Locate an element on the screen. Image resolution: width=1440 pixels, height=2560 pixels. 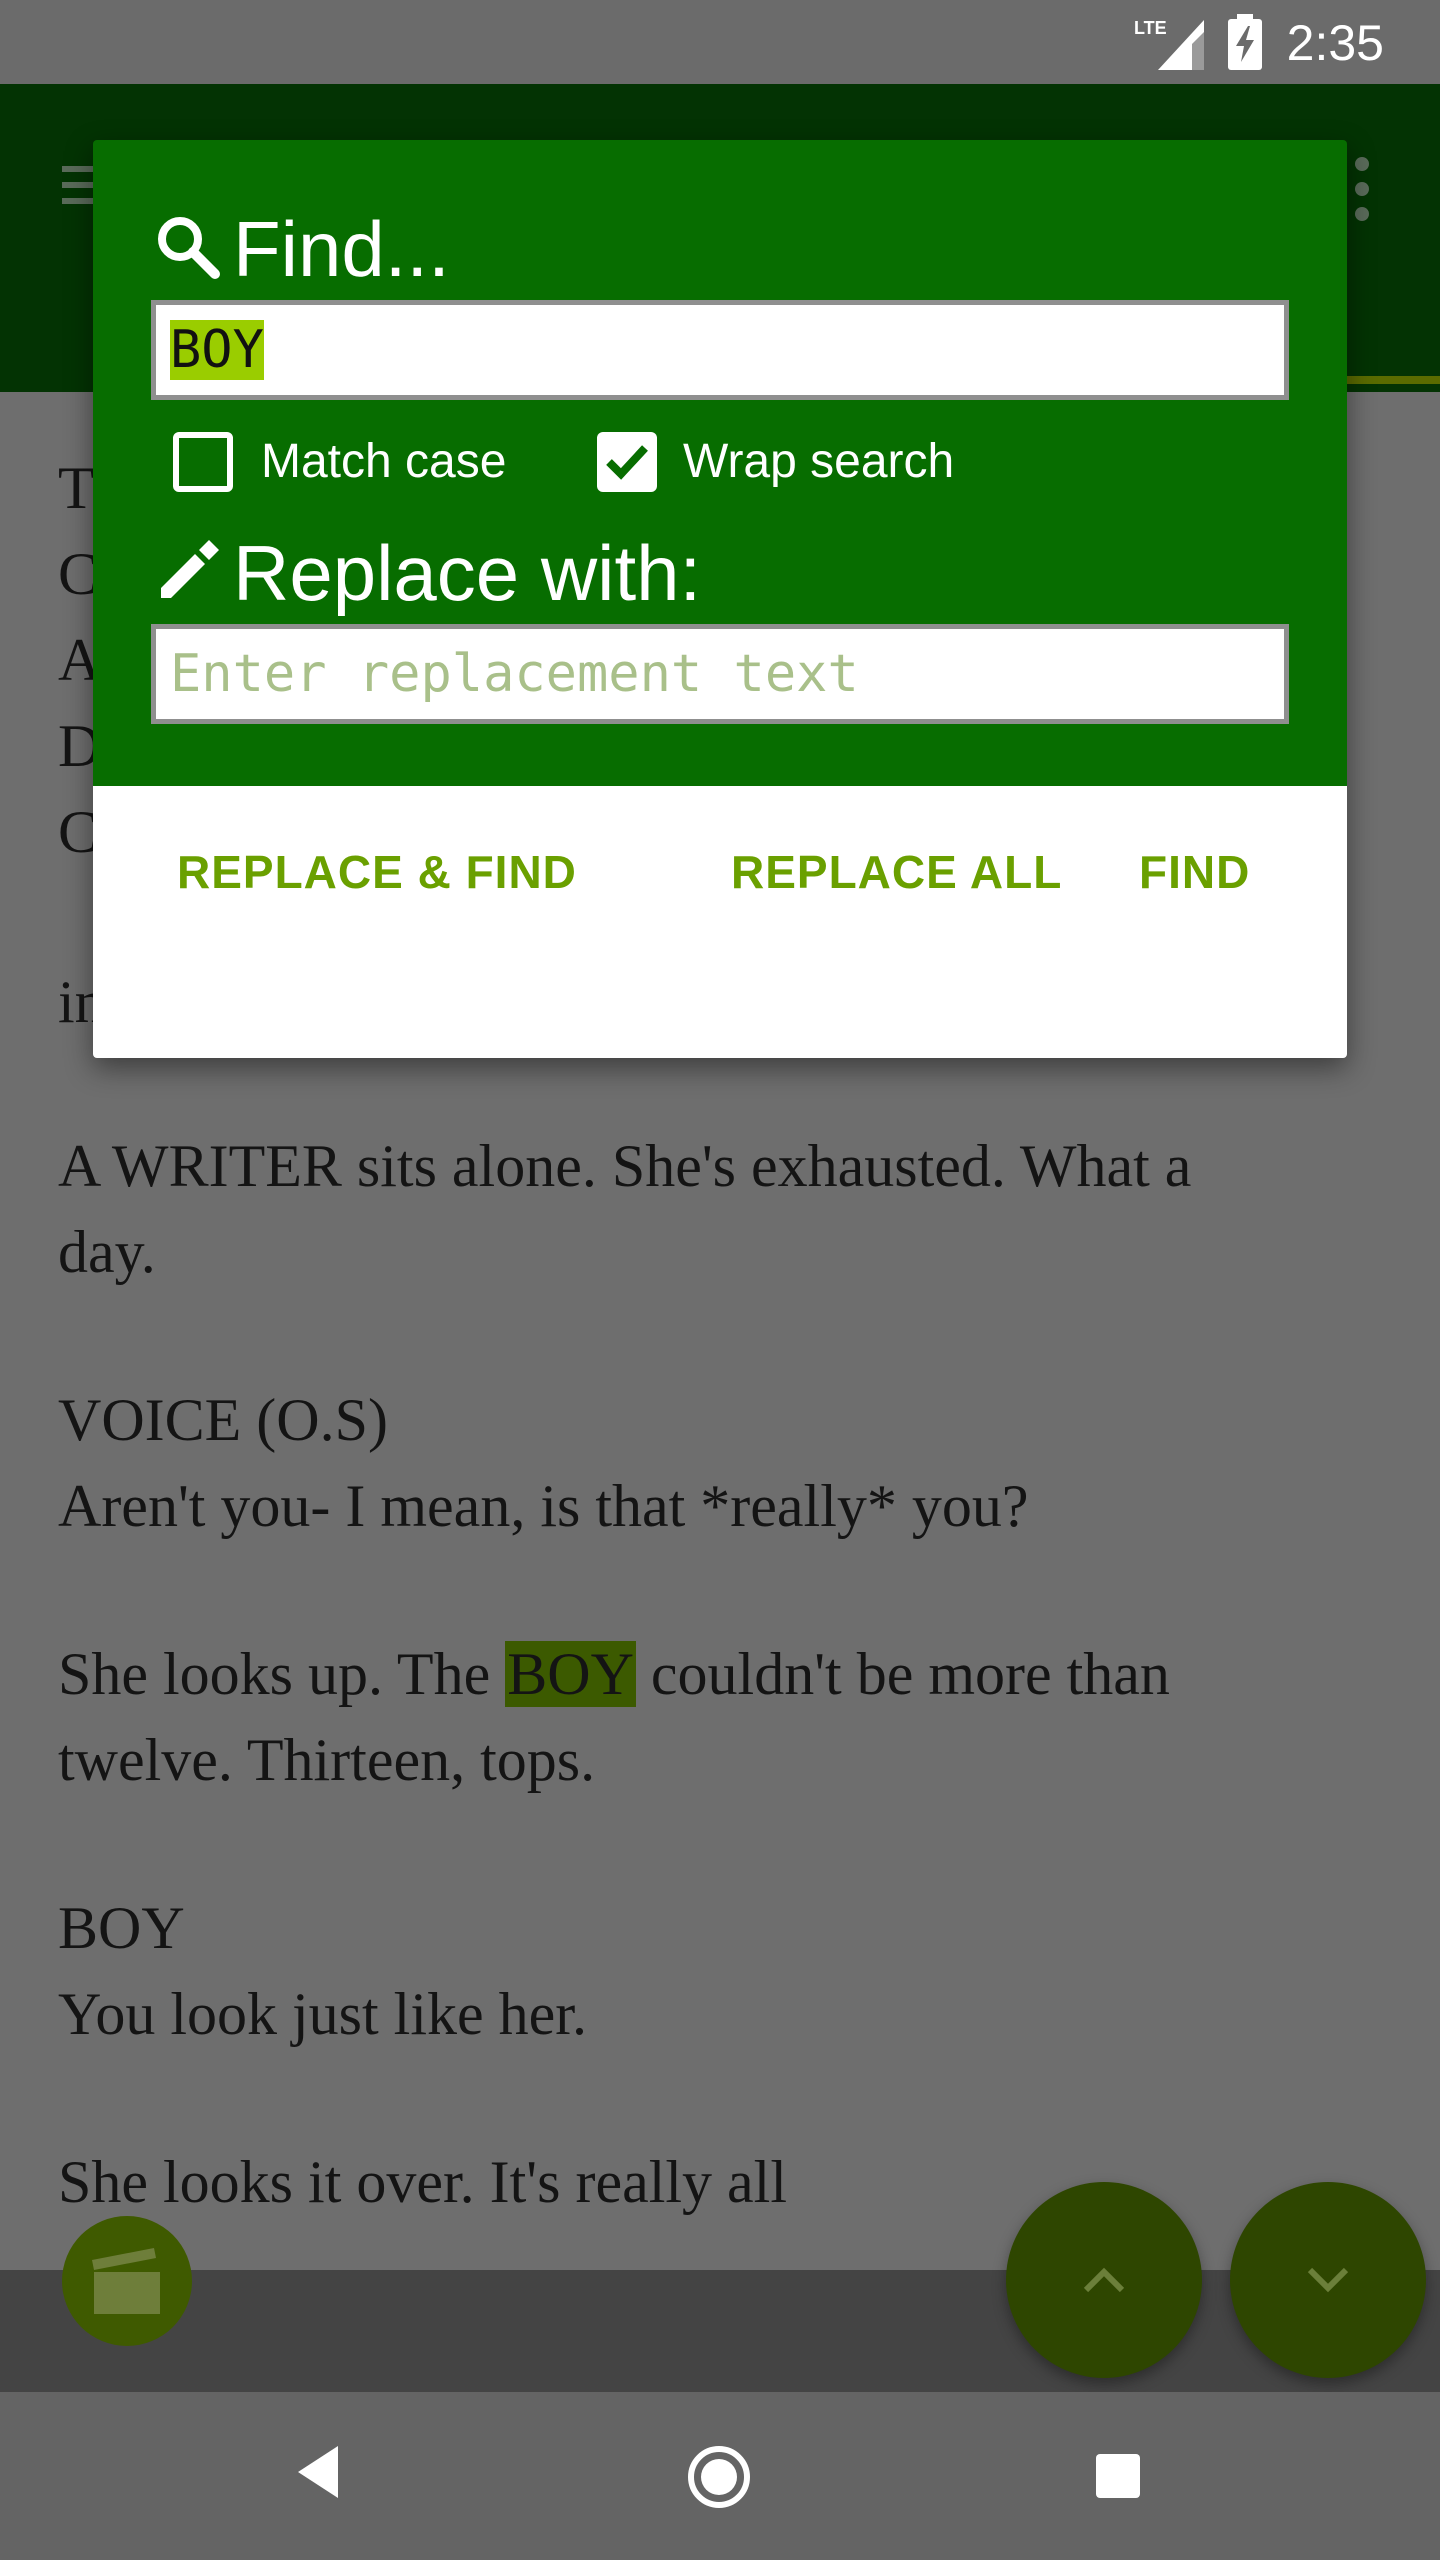
script-line: You look just like her. is located at coordinates (322, 2014).